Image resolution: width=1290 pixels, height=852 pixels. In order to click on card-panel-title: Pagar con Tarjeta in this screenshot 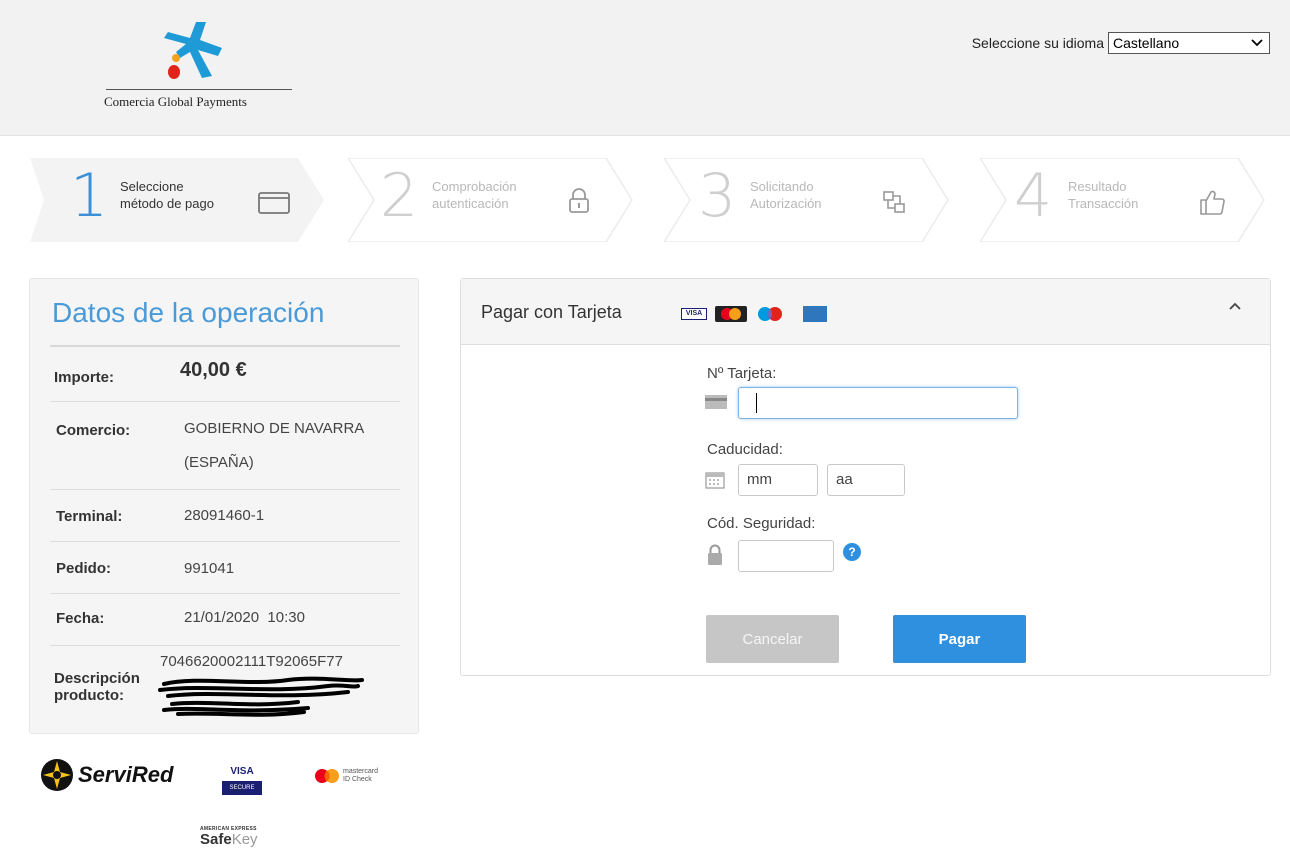, I will do `click(551, 312)`.